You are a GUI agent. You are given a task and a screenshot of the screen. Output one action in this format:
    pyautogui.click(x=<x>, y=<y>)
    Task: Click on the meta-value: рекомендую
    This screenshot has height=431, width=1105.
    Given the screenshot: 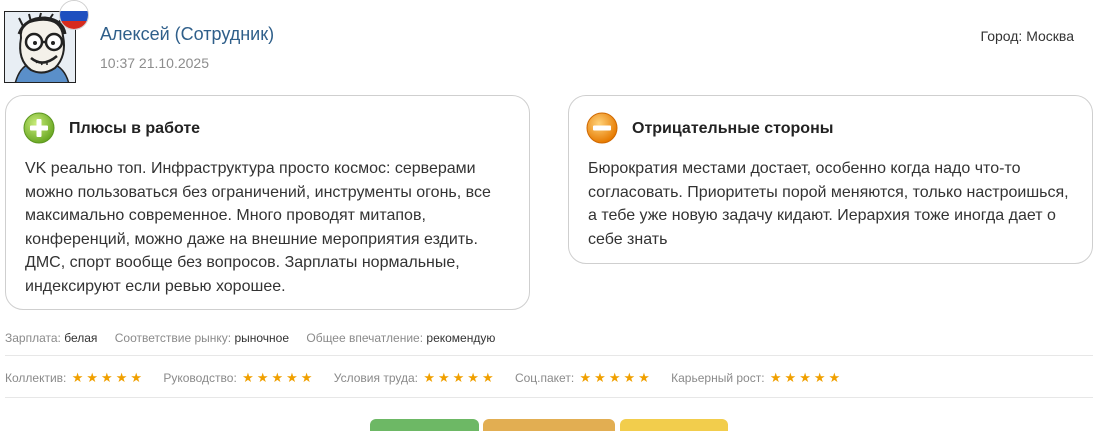 What is the action you would take?
    pyautogui.click(x=461, y=338)
    